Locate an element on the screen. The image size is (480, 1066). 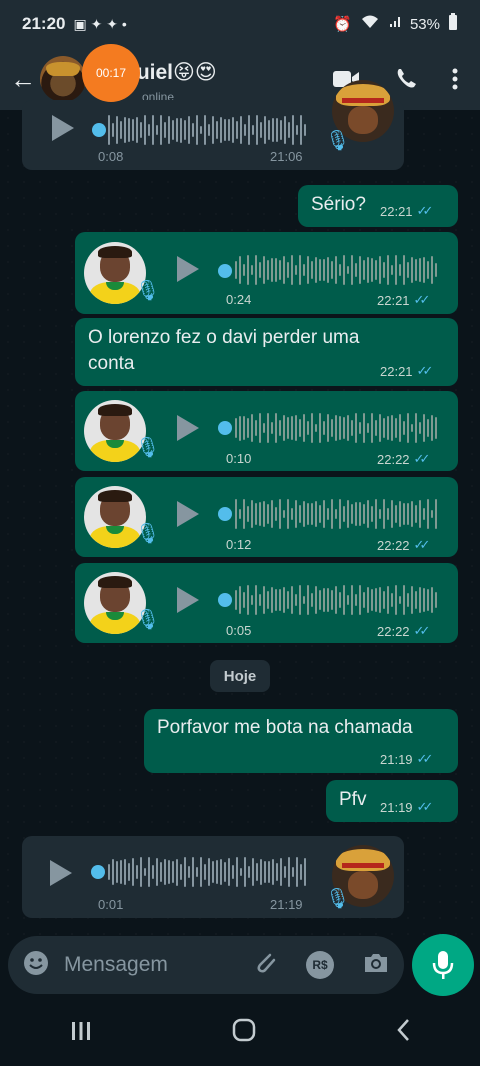
more-options-icon is located at coordinates (455, 79).